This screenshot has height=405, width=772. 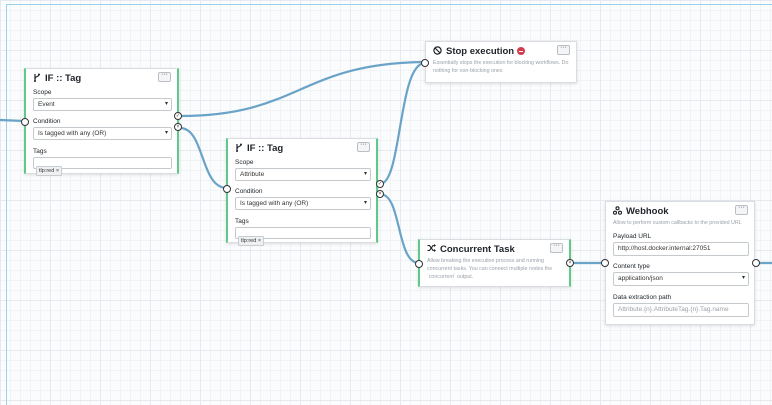 I want to click on node-header: Concurrent Task ···, so click(x=494, y=249).